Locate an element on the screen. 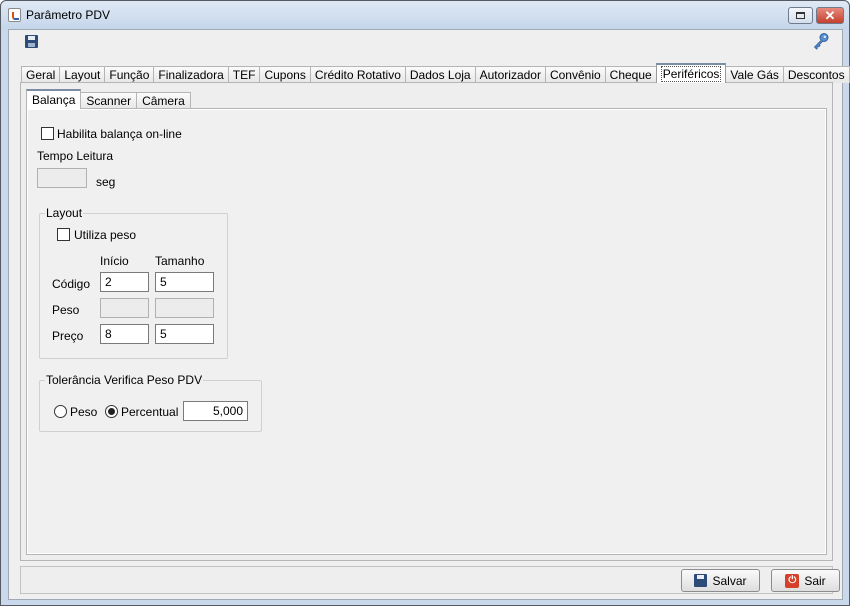 The width and height of the screenshot is (850, 606). tab-cupons: Cupons is located at coordinates (285, 74).